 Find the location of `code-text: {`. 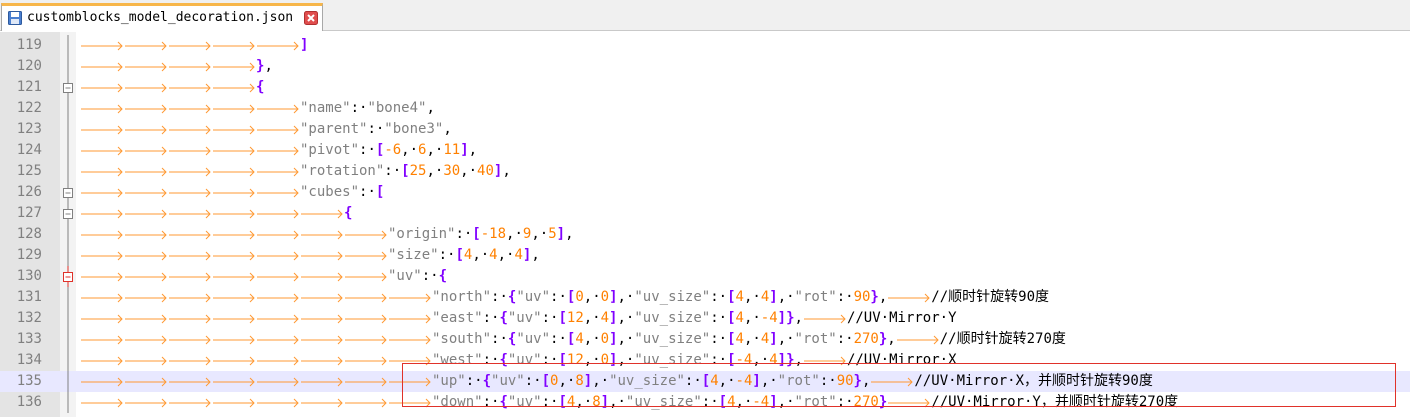

code-text: { is located at coordinates (216, 213).